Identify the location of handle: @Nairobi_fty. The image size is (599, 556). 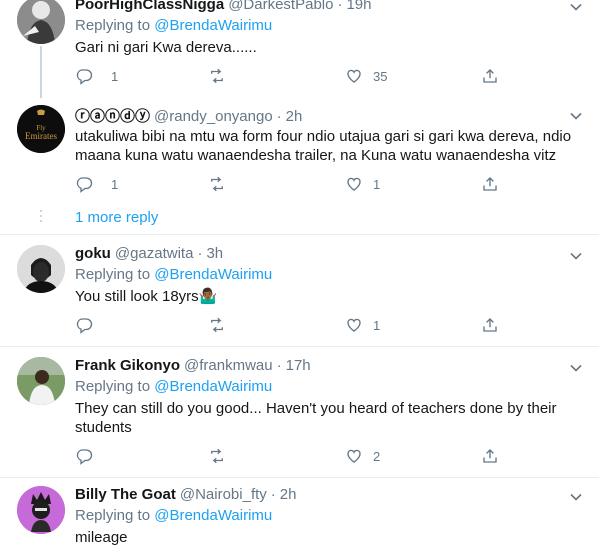
(223, 494).